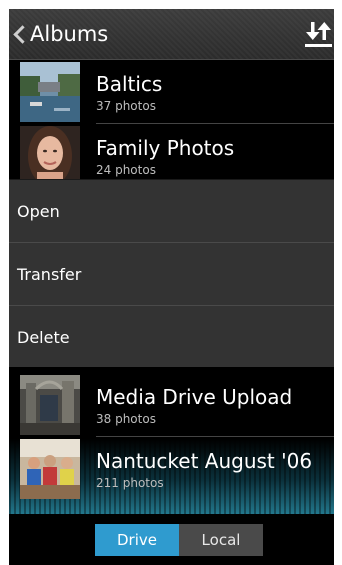 This screenshot has width=342, height=565. I want to click on menu-item-label: Delete, so click(43, 337).